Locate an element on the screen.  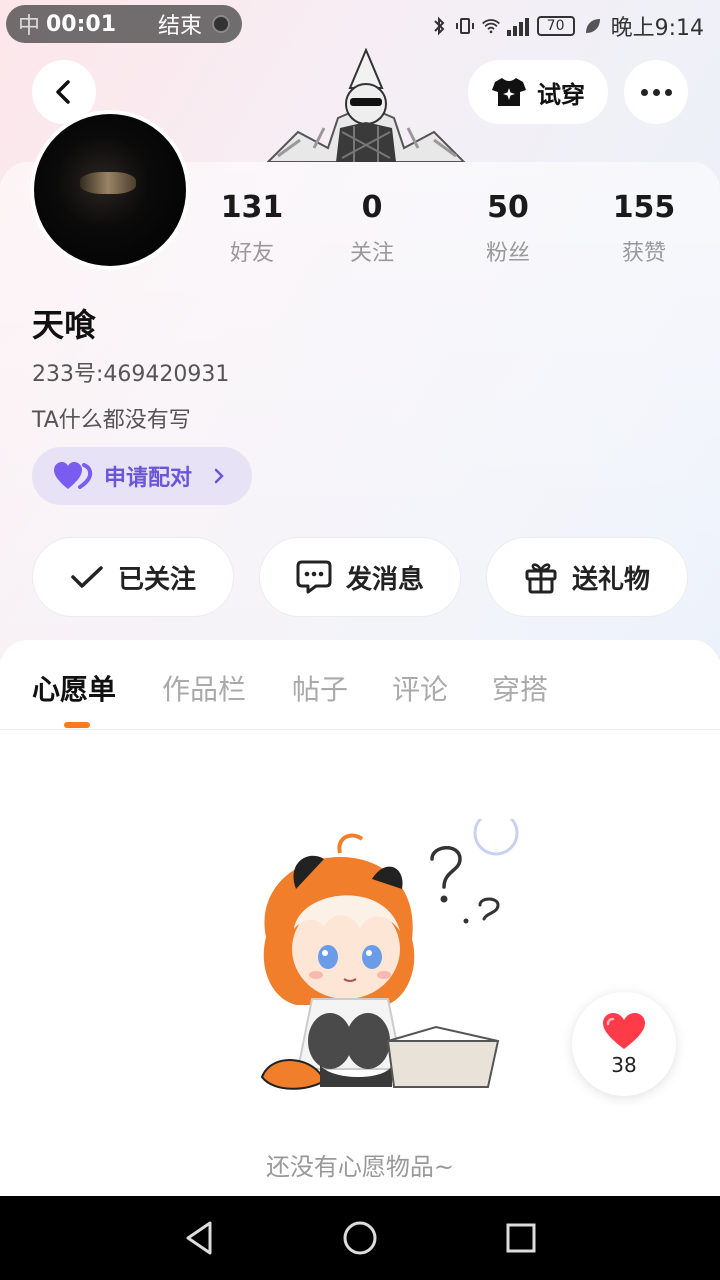
avatar is located at coordinates (110, 190).